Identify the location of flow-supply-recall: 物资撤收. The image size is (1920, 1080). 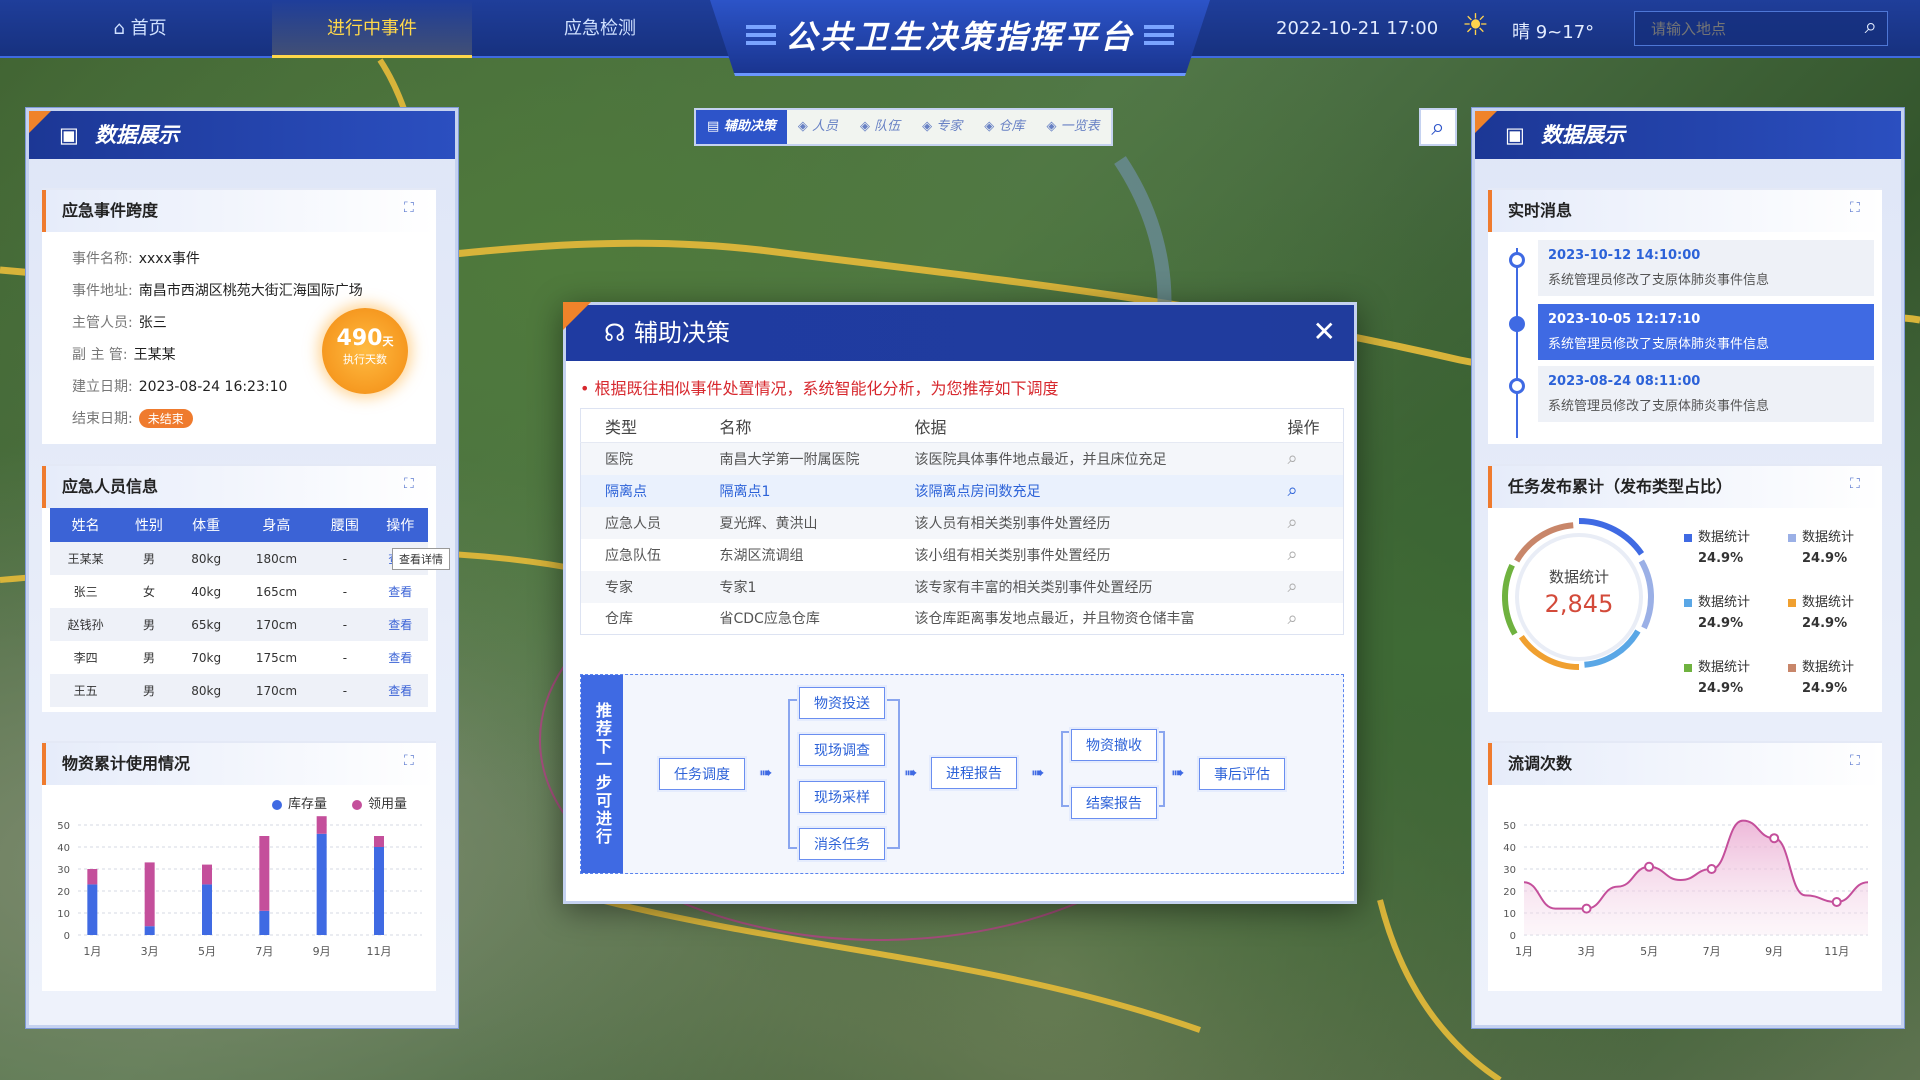
(1114, 745).